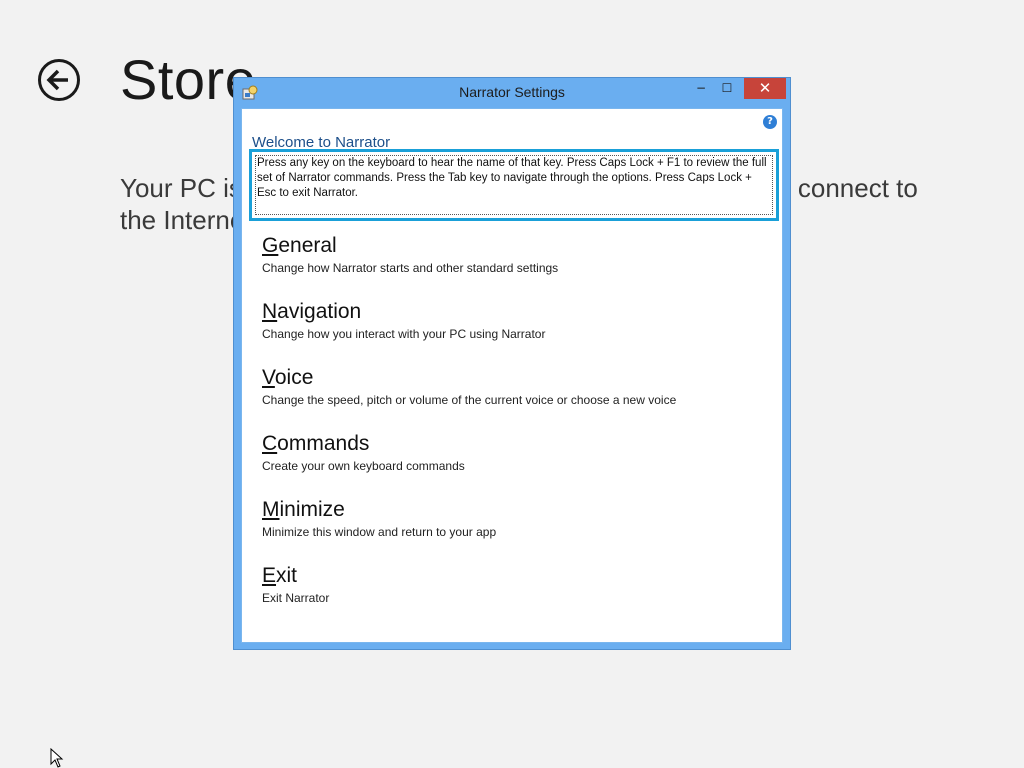 The height and width of the screenshot is (768, 1024). Describe the element at coordinates (296, 598) in the screenshot. I see `menu-item-description: Exit Narrator` at that location.